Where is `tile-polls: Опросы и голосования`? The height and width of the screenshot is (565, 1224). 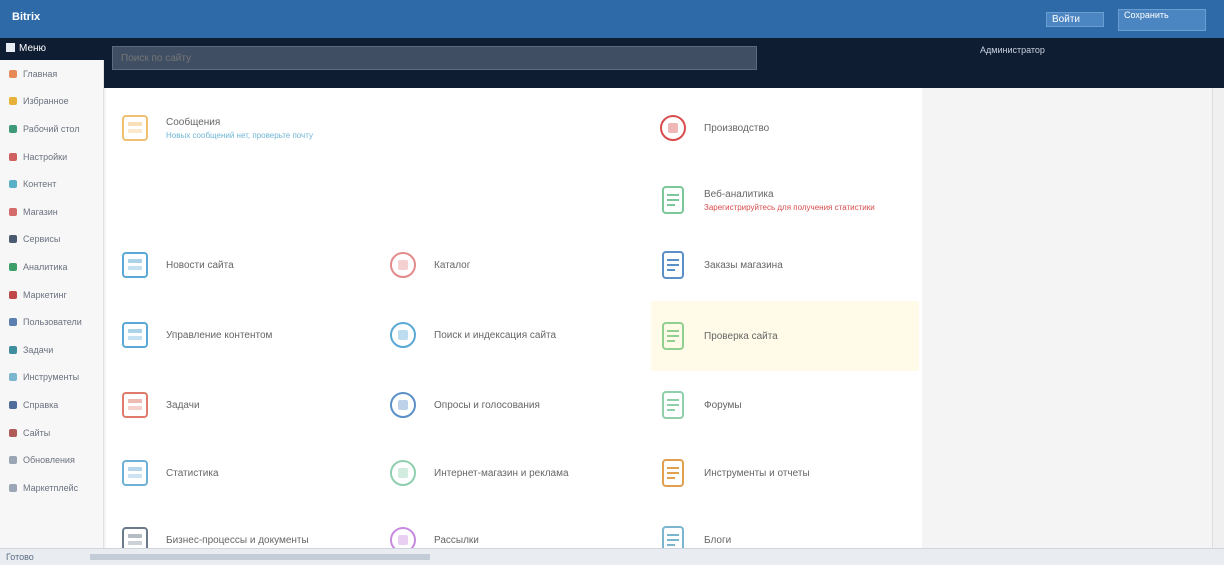
tile-polls: Опросы и голосования is located at coordinates (496, 405).